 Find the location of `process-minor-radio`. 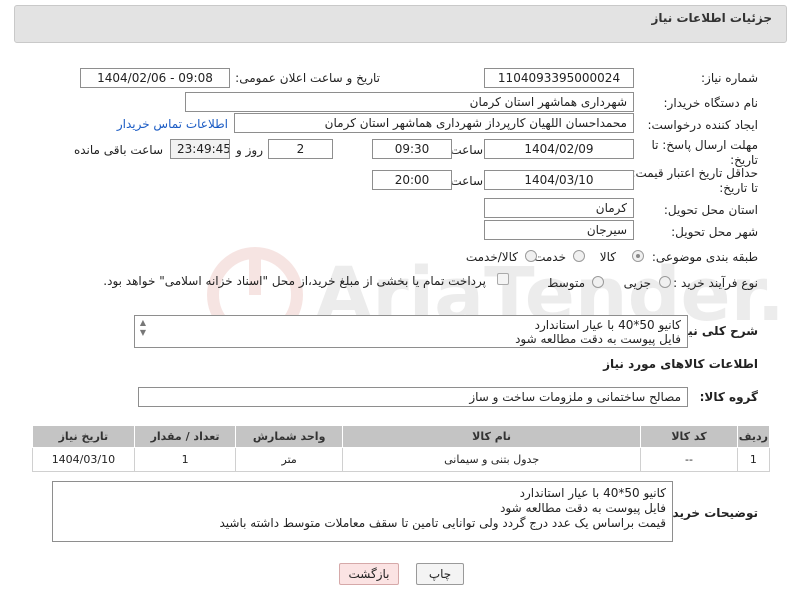

process-minor-radio is located at coordinates (665, 282).